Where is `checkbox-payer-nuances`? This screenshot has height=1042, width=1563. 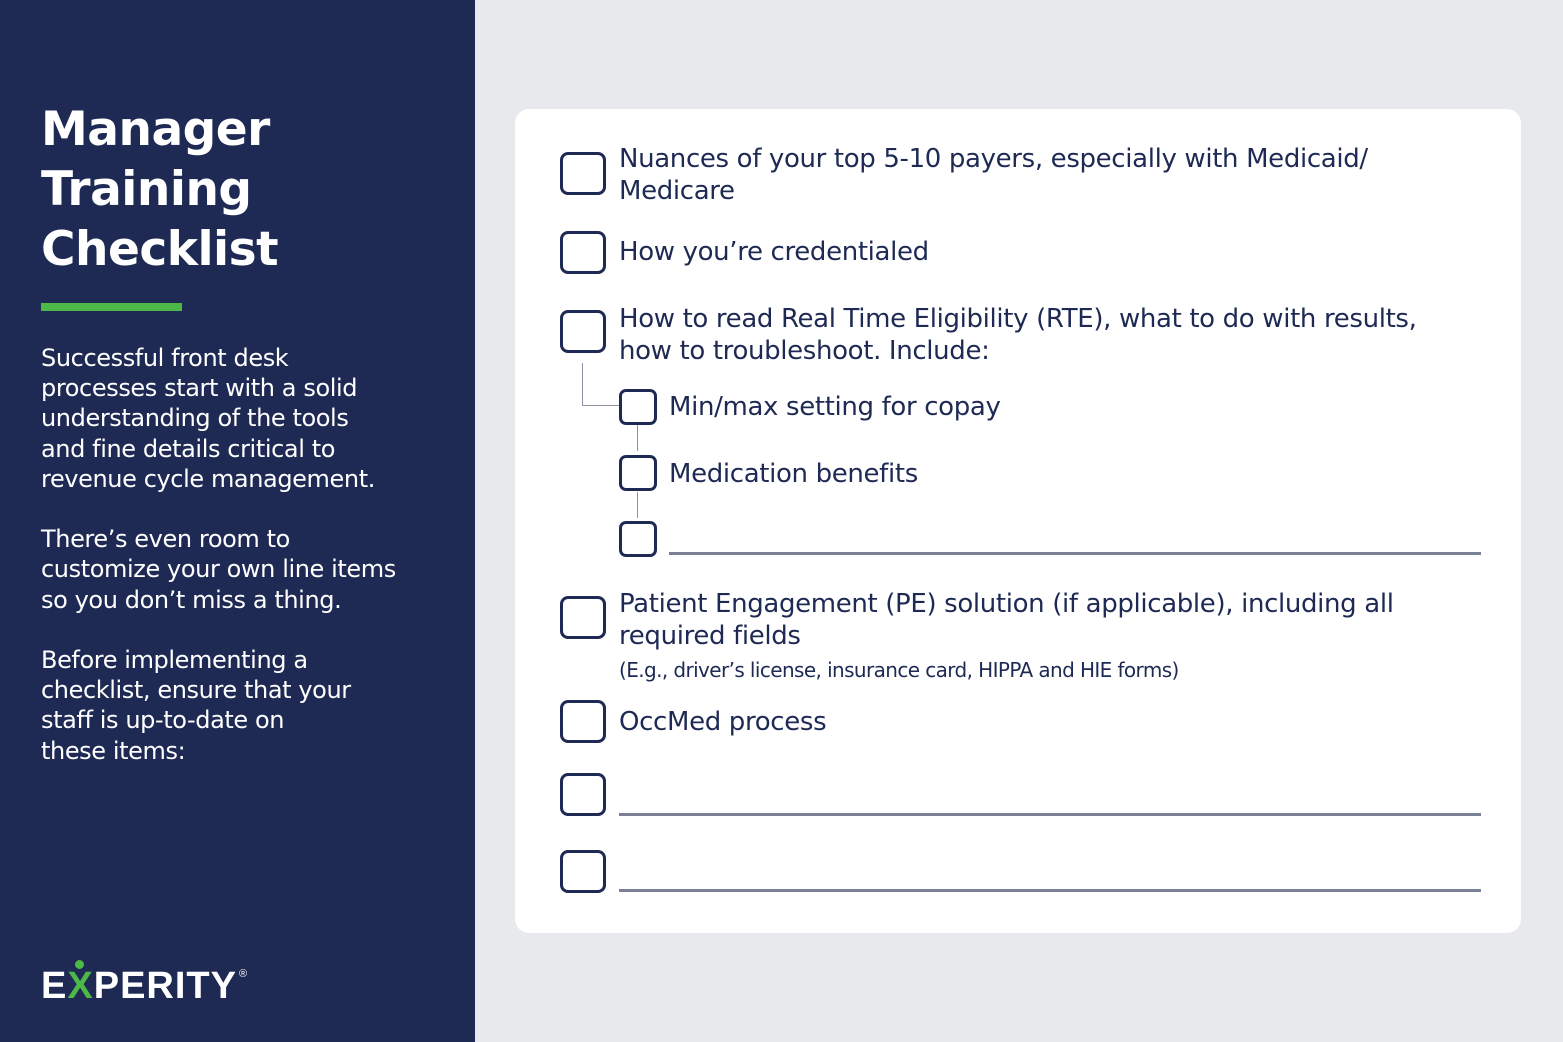
checkbox-payer-nuances is located at coordinates (583, 173).